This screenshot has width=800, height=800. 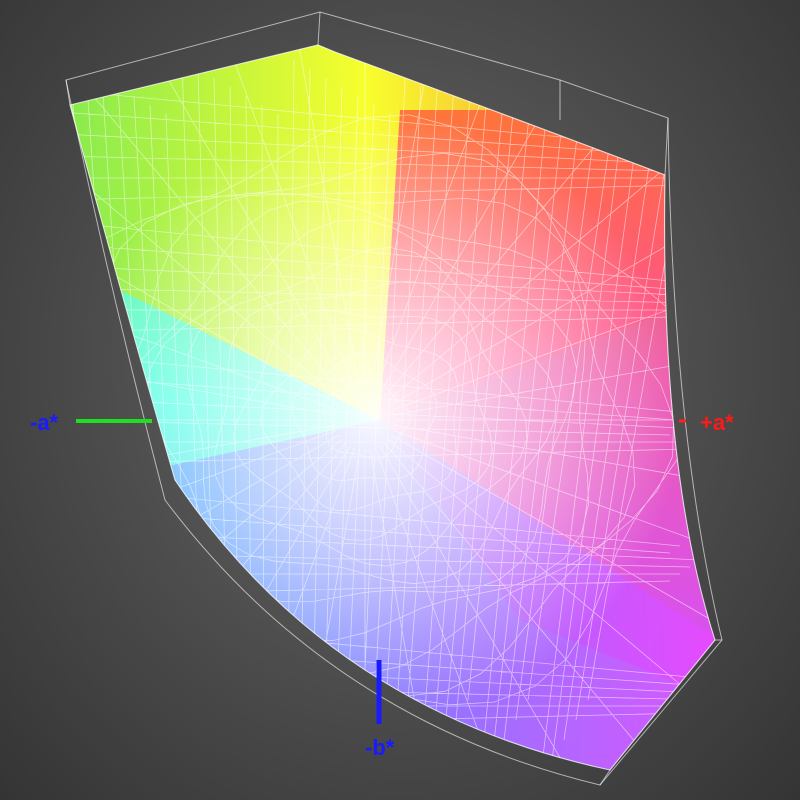 I want to click on pos-a-axis-label: +a*, so click(x=717, y=422).